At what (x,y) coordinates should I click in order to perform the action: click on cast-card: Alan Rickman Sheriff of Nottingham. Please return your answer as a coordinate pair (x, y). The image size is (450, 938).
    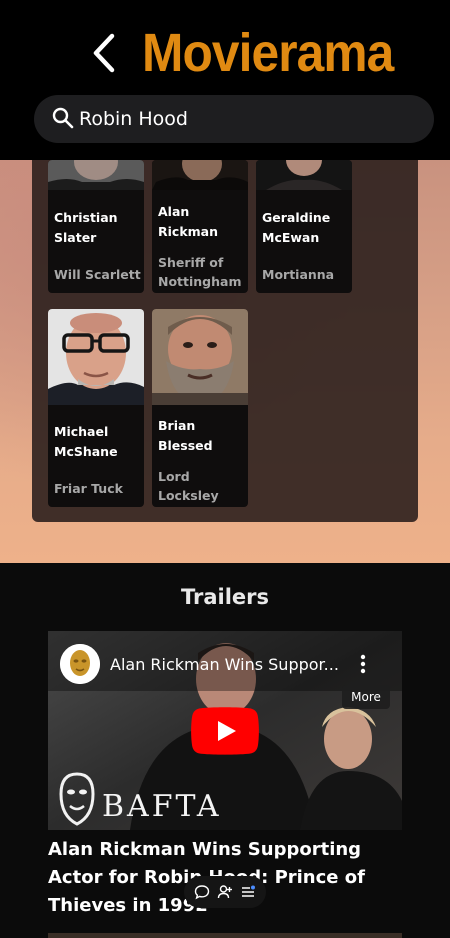
    Looking at the image, I should click on (200, 226).